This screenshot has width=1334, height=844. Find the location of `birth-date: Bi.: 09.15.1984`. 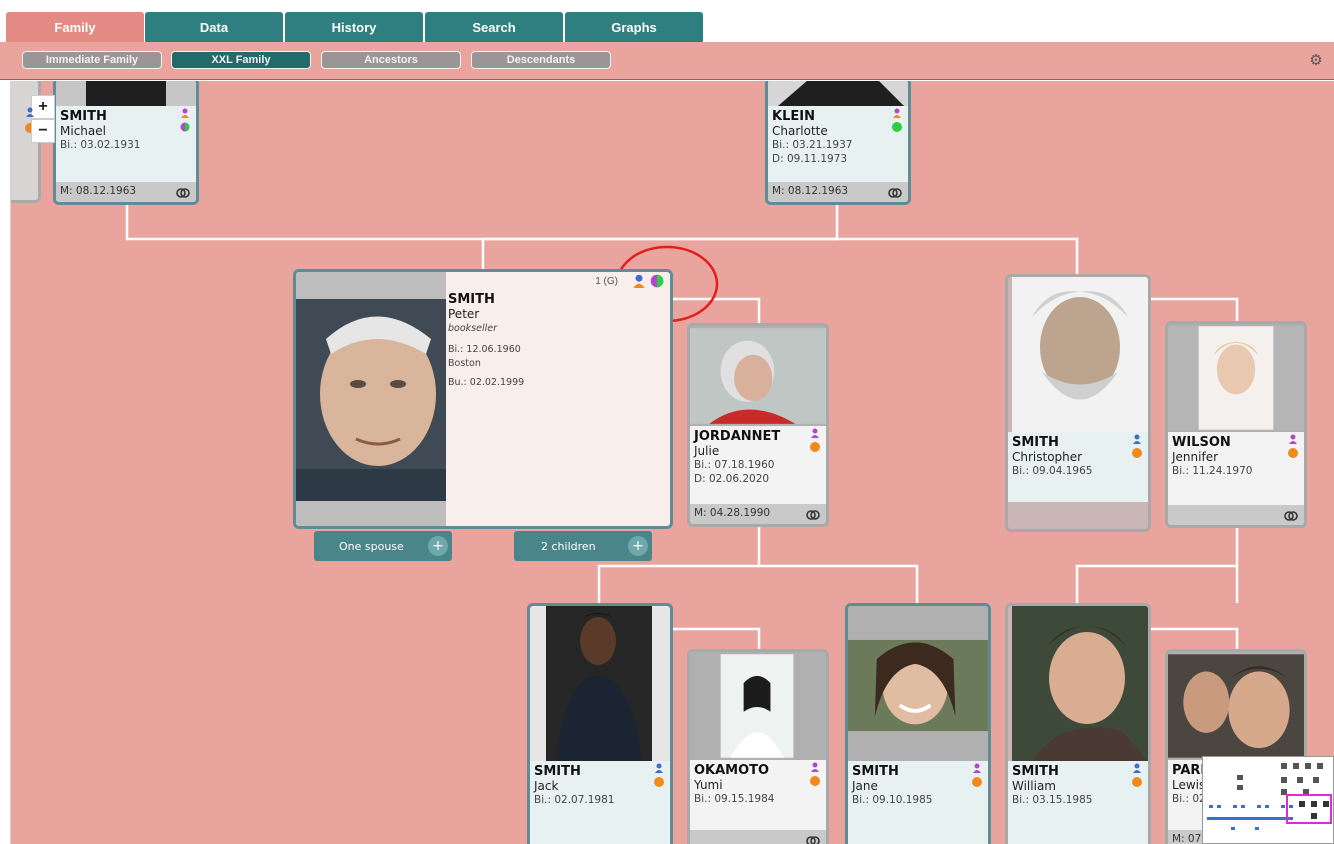

birth-date: Bi.: 09.15.1984 is located at coordinates (734, 799).